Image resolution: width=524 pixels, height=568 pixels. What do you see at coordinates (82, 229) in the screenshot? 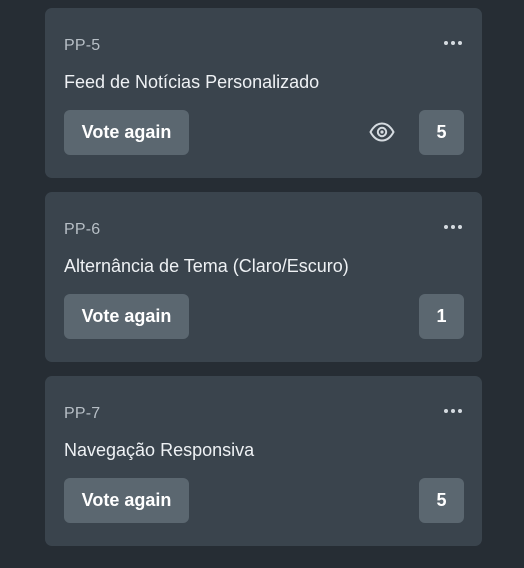
I see `story-key: PP-6` at bounding box center [82, 229].